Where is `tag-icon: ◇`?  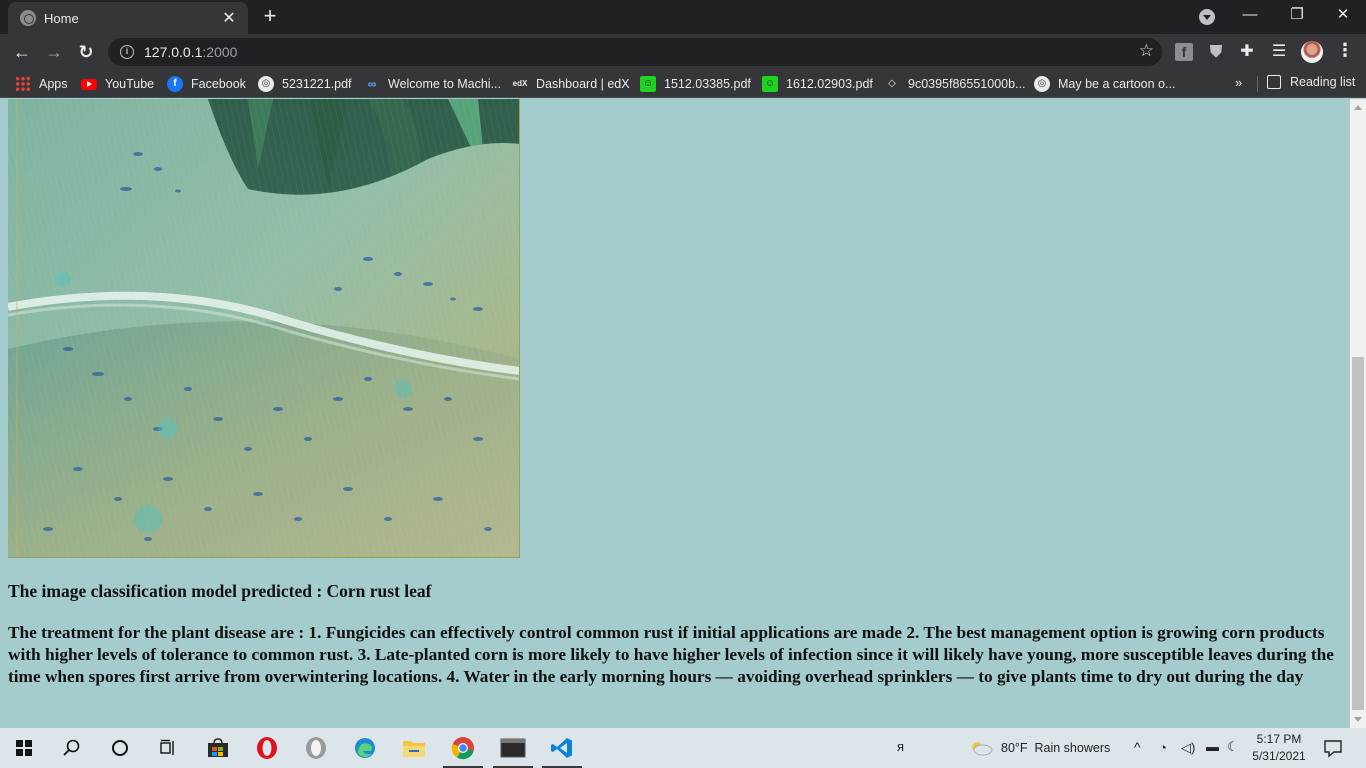
tag-icon: ◇ is located at coordinates (892, 83).